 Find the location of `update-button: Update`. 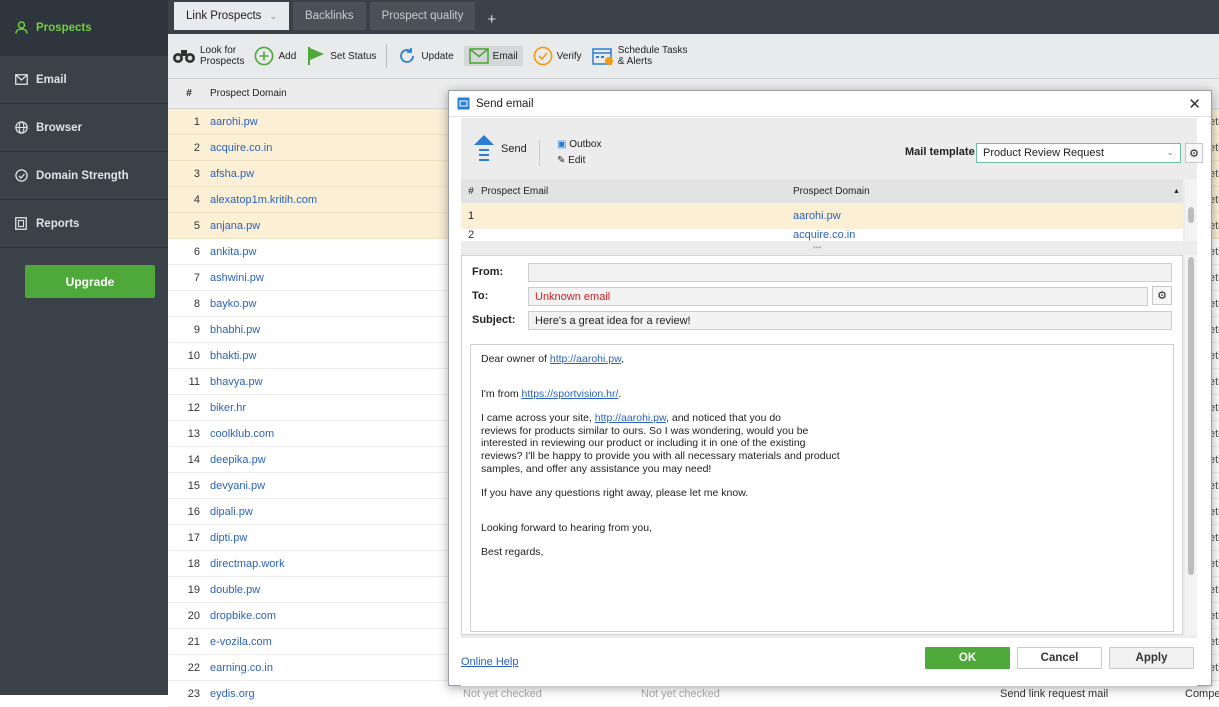

update-button: Update is located at coordinates (425, 56).